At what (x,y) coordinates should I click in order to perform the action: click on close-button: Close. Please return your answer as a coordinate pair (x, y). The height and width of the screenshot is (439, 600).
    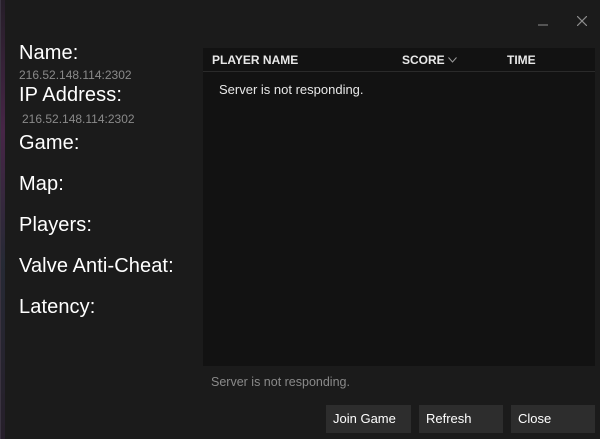
    Looking at the image, I should click on (553, 419).